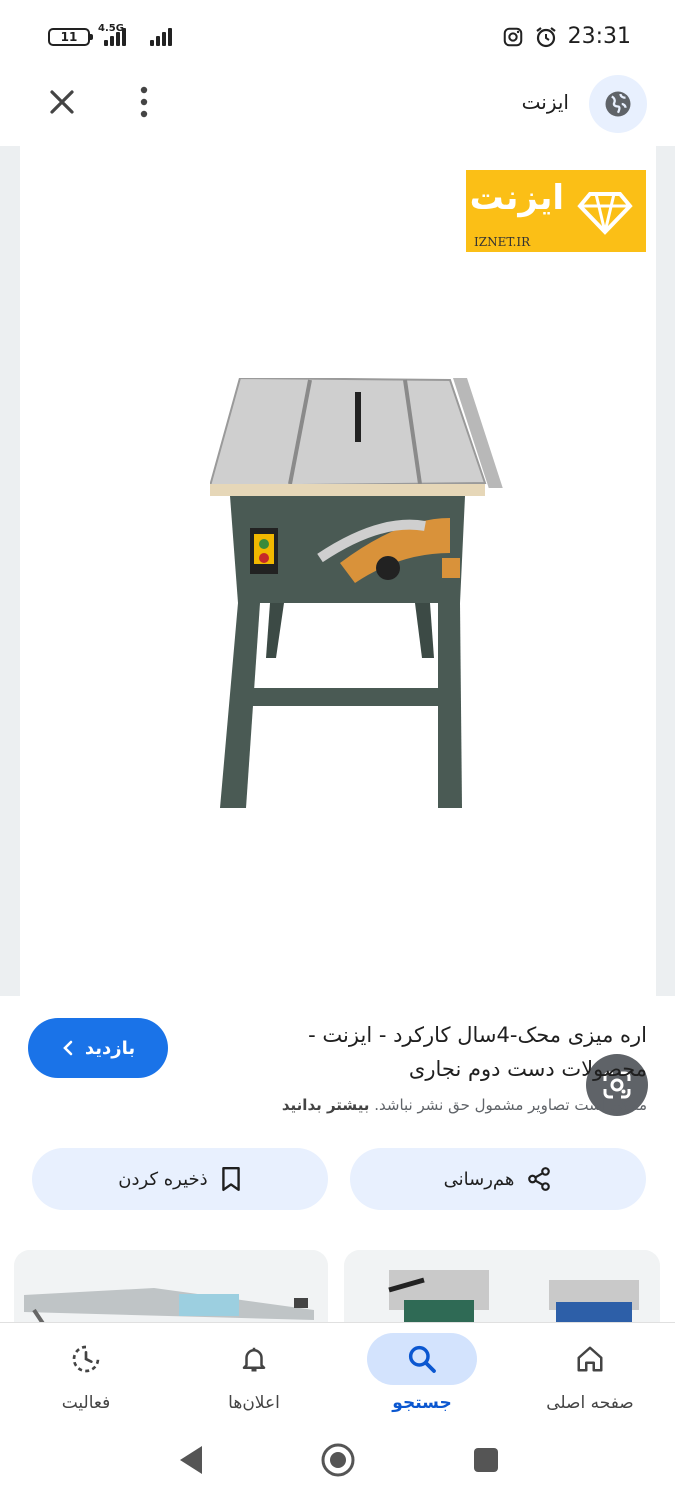  Describe the element at coordinates (479, 1179) in the screenshot. I see `share-label: هم‌رسانی` at that location.